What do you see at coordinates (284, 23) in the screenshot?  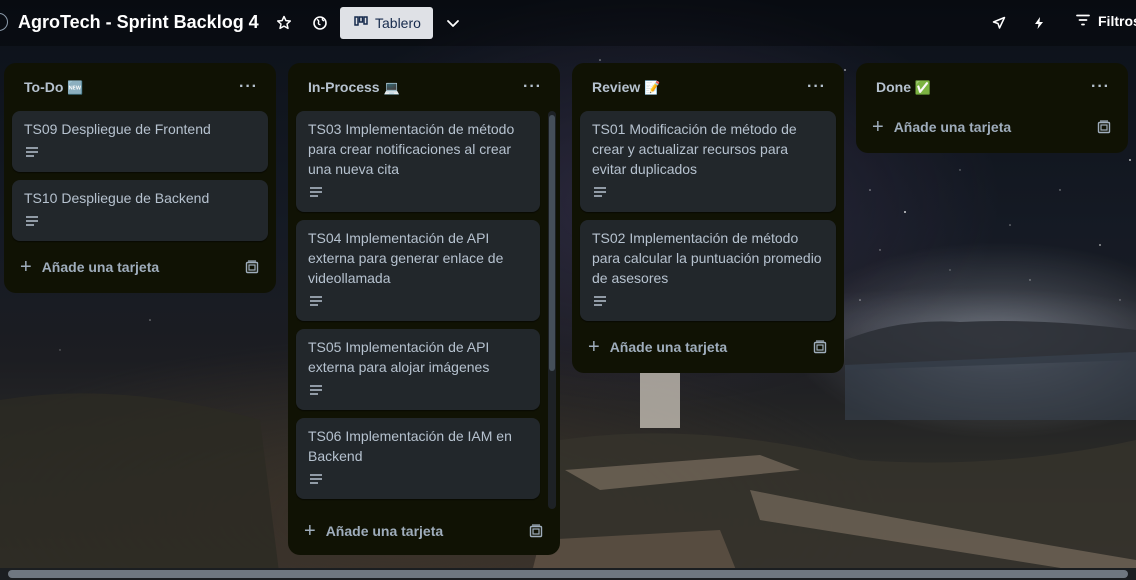 I see `star-icon` at bounding box center [284, 23].